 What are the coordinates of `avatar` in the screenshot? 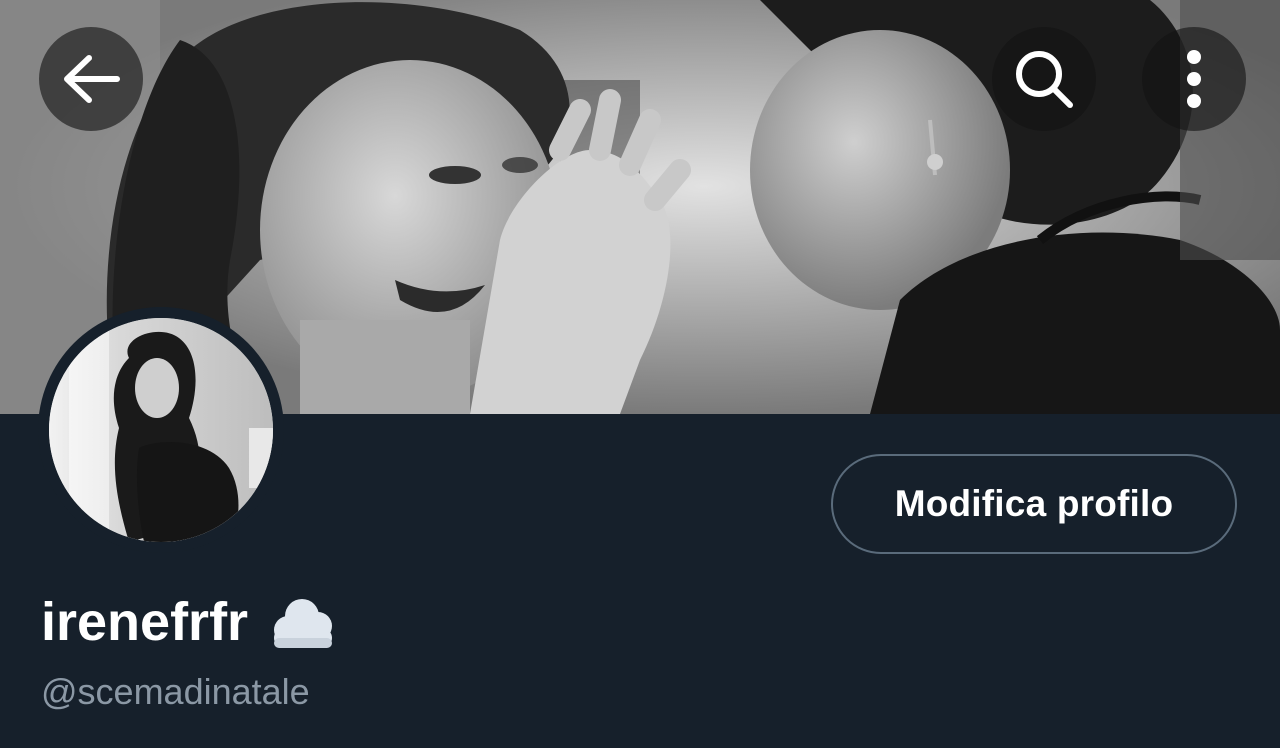 It's located at (161, 430).